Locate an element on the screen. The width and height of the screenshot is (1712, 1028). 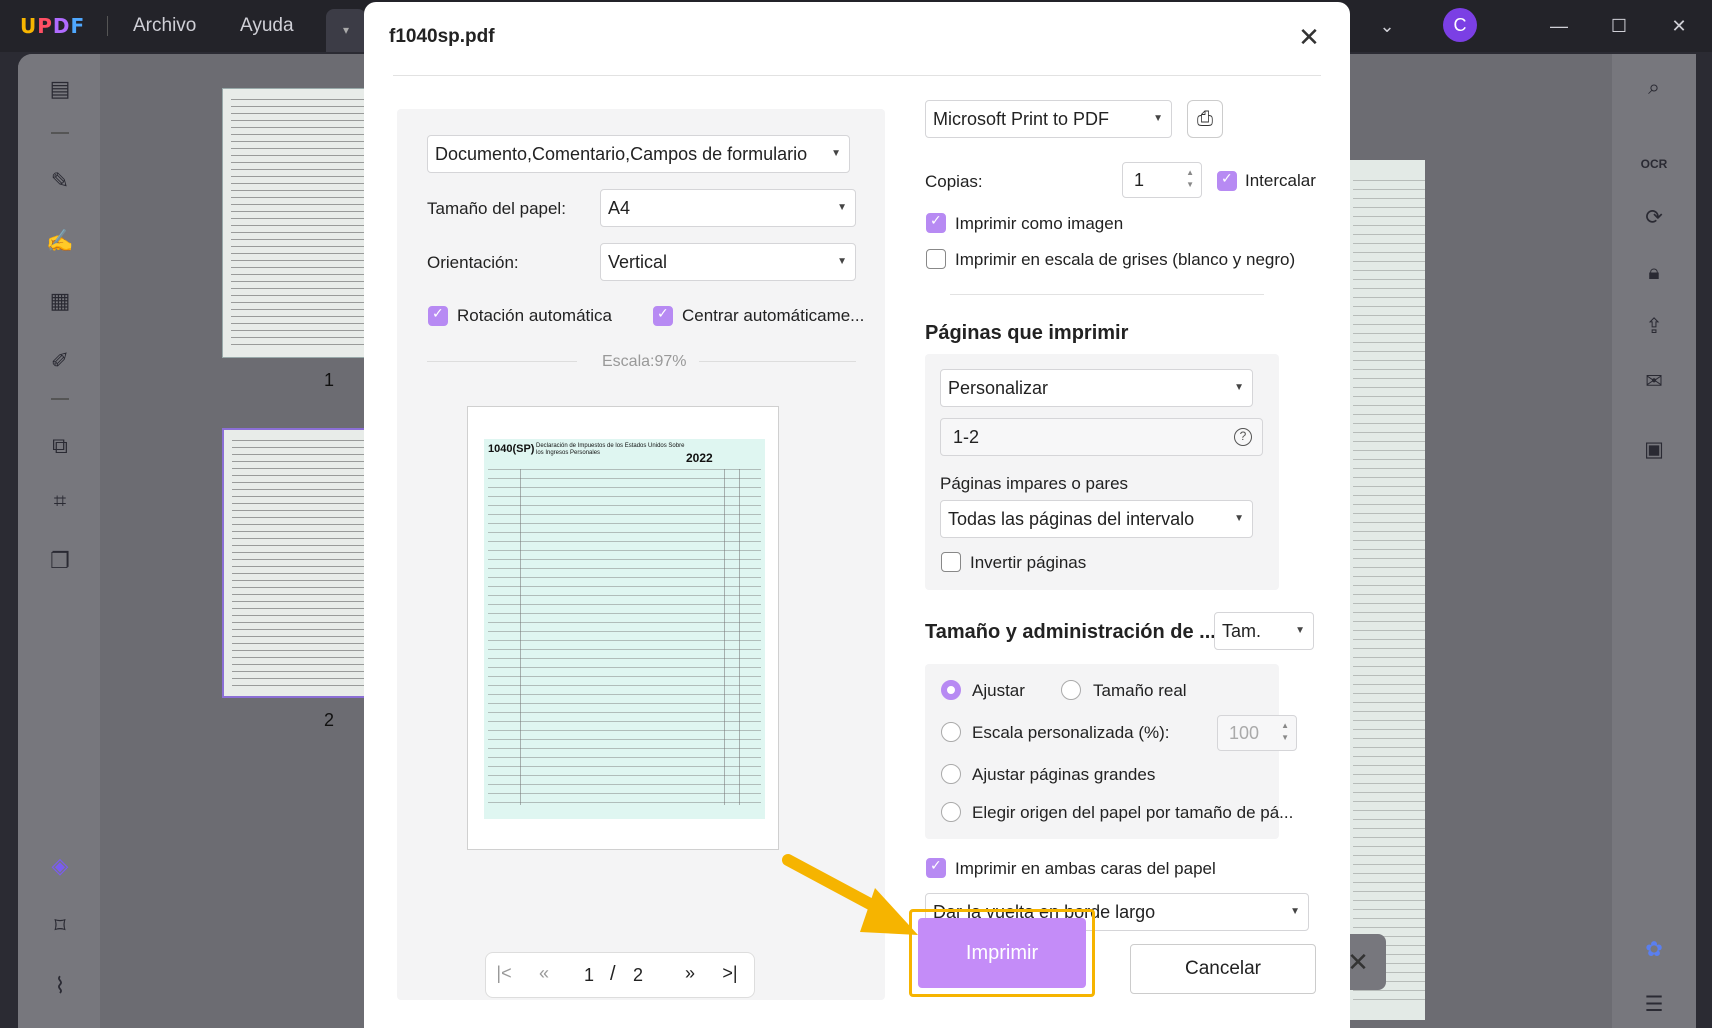
bookmark-icon: ⌑ is located at coordinates (60, 926).